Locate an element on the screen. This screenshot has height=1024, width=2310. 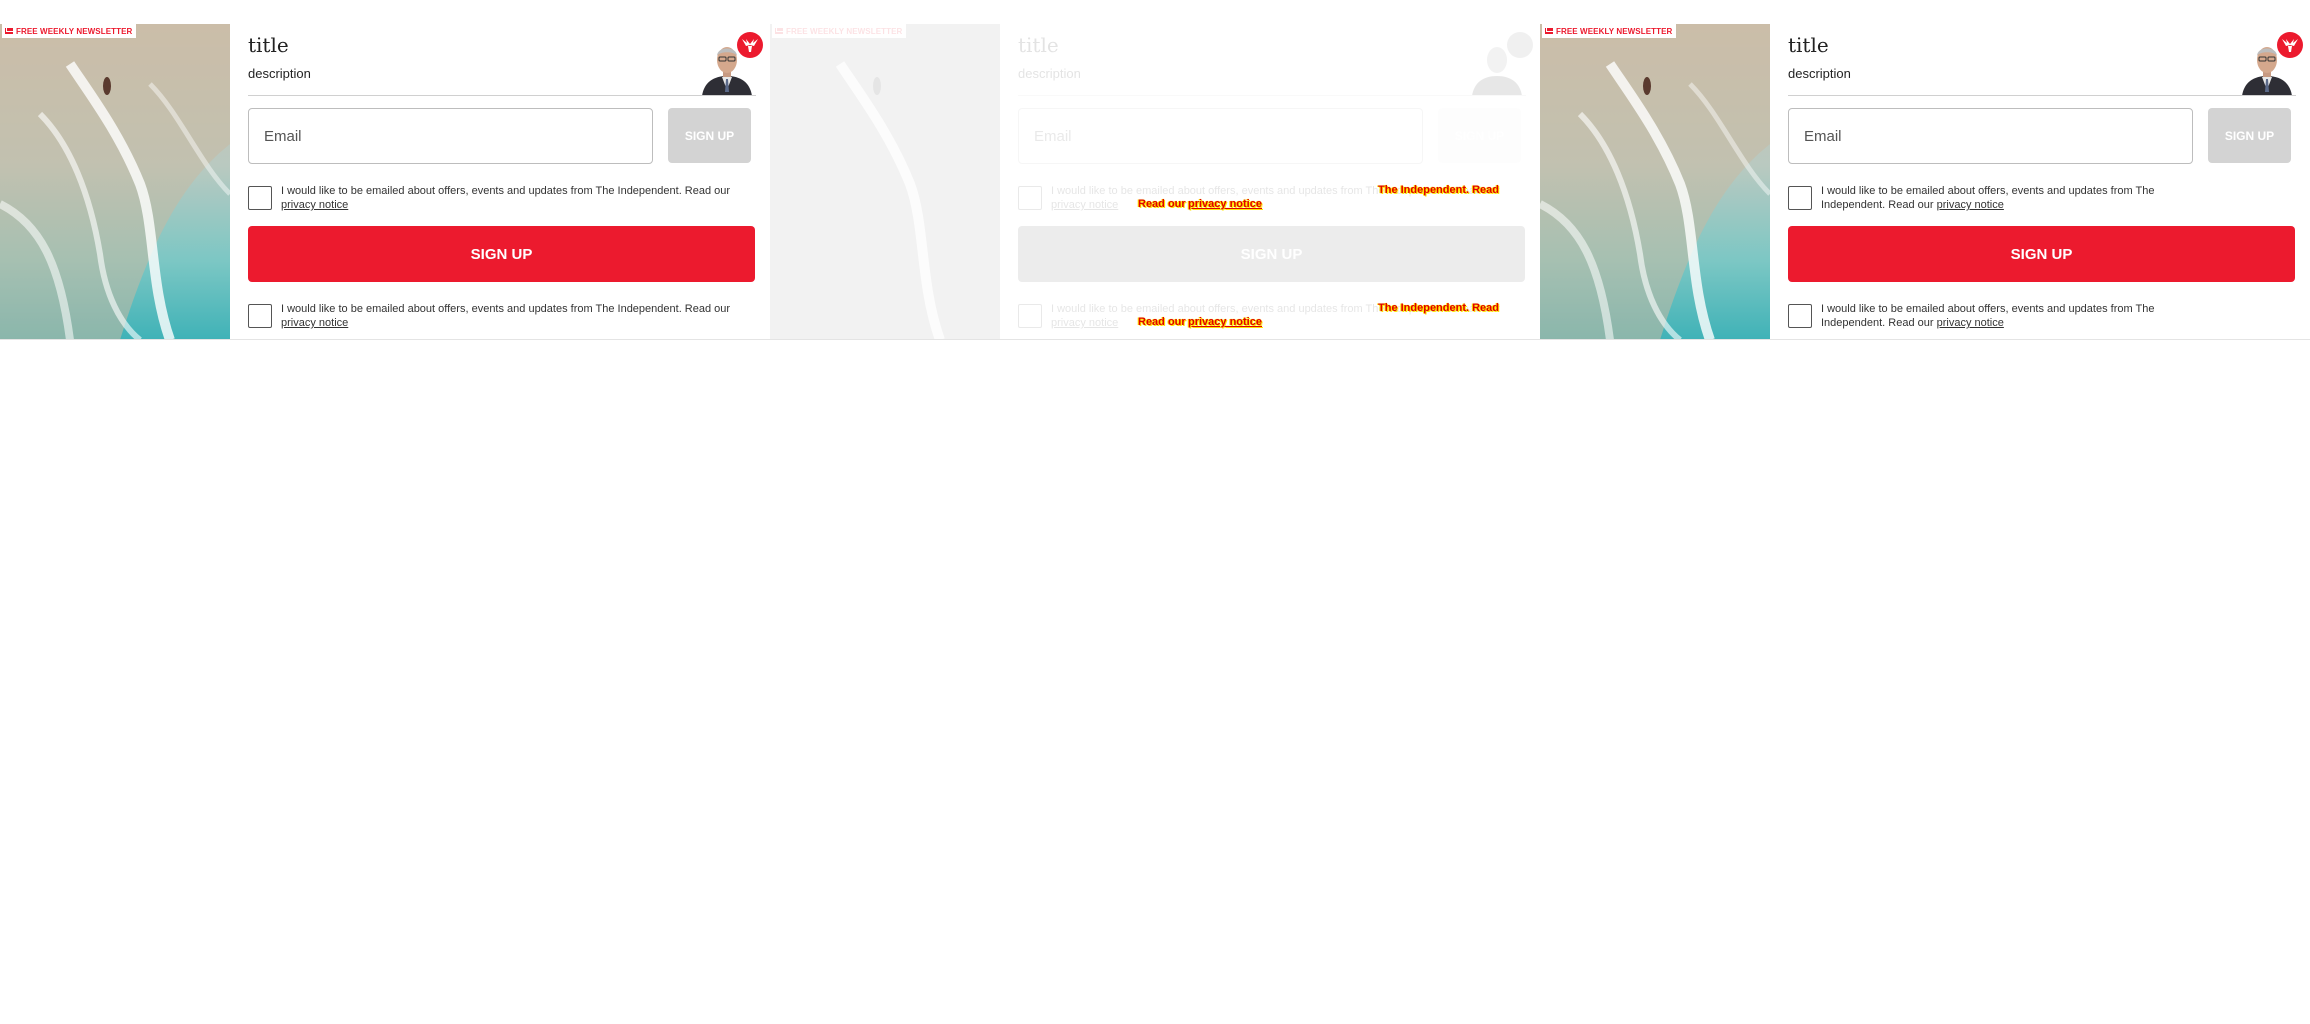
signup-button-faded: SIGN UP is located at coordinates (1271, 254).